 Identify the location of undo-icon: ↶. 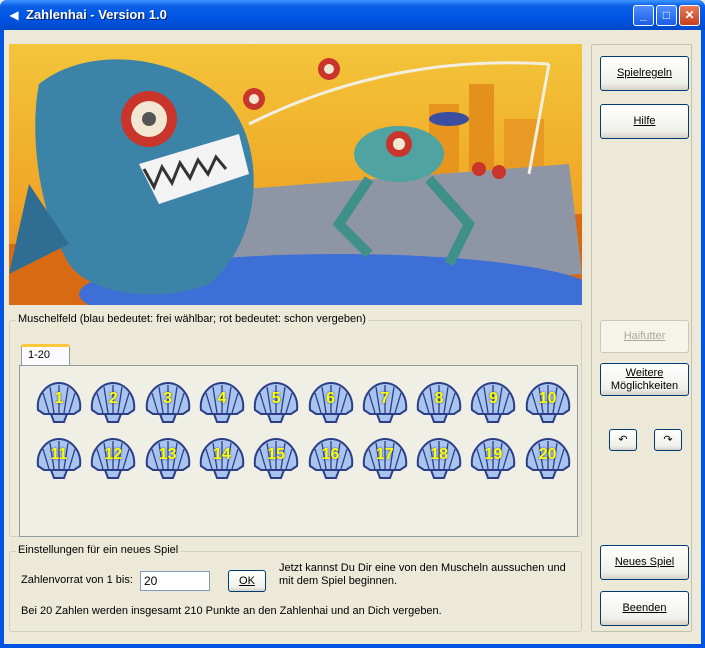
(623, 440).